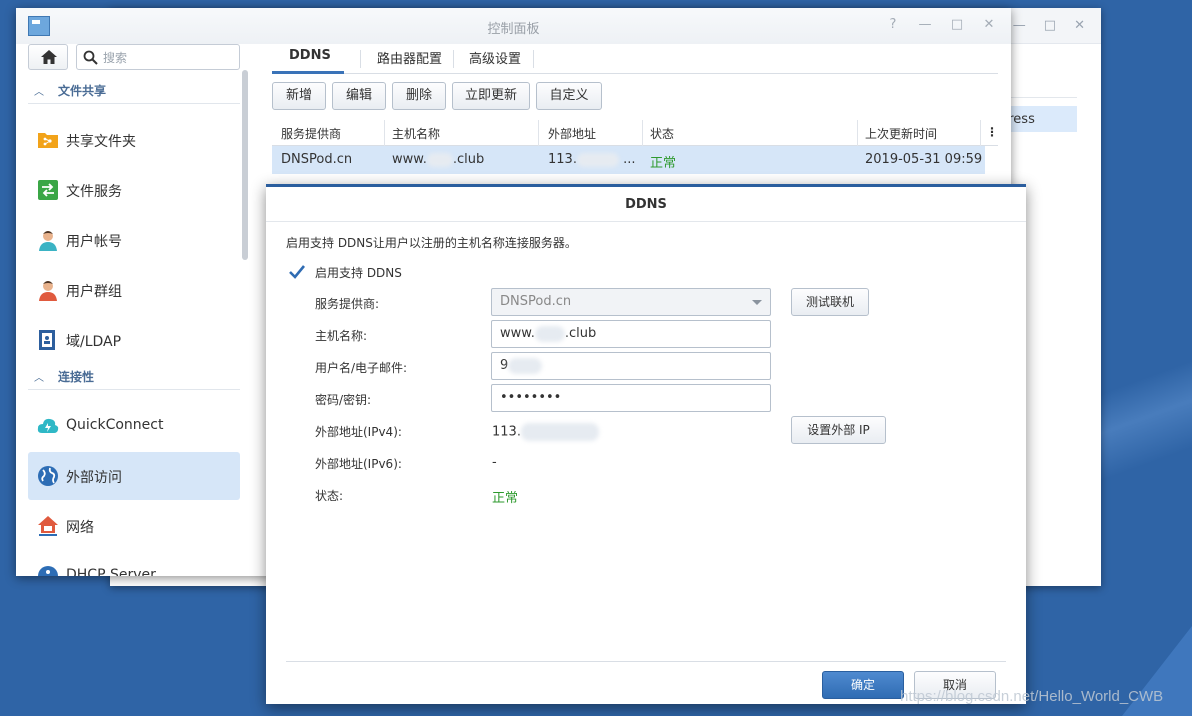 This screenshot has height=716, width=1192. I want to click on window-titlebar: 控制面板 ? — □ ✕, so click(513, 26).